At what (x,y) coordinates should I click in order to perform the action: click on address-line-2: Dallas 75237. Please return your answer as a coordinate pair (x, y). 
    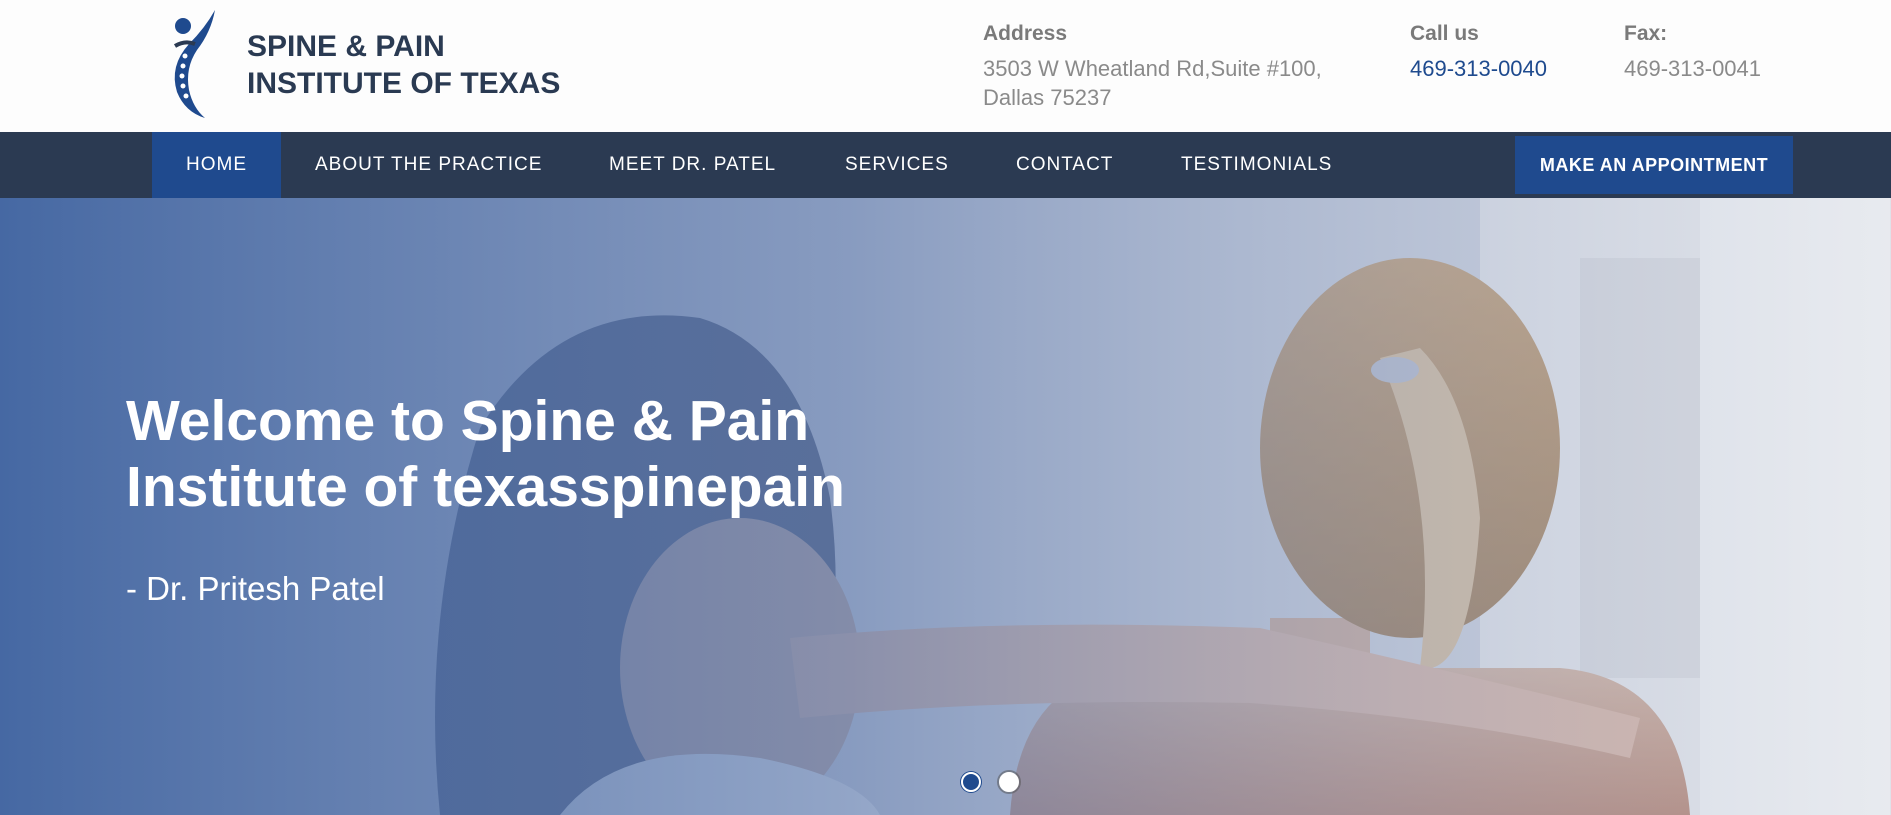
    Looking at the image, I should click on (1047, 97).